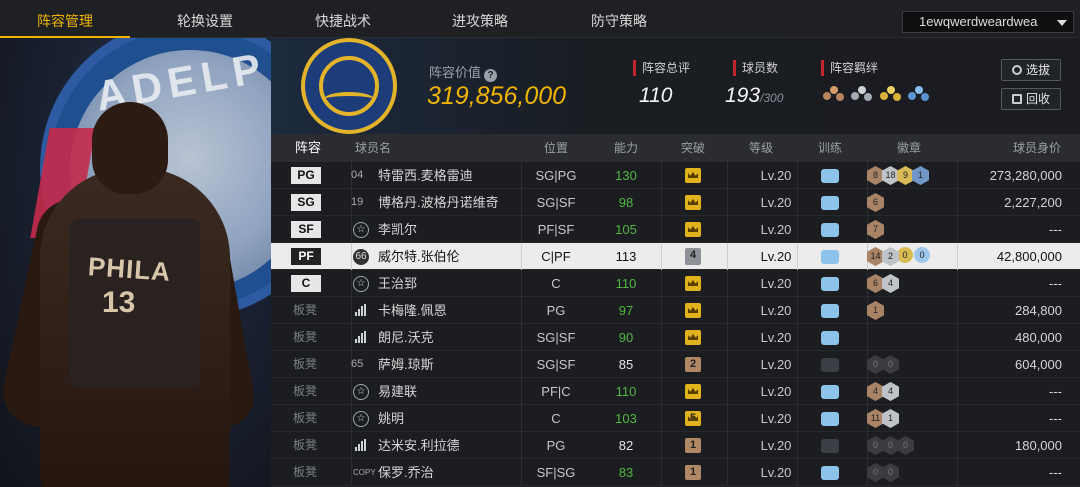 This screenshot has width=1080, height=487. I want to click on player-ability: 98, so click(626, 202).